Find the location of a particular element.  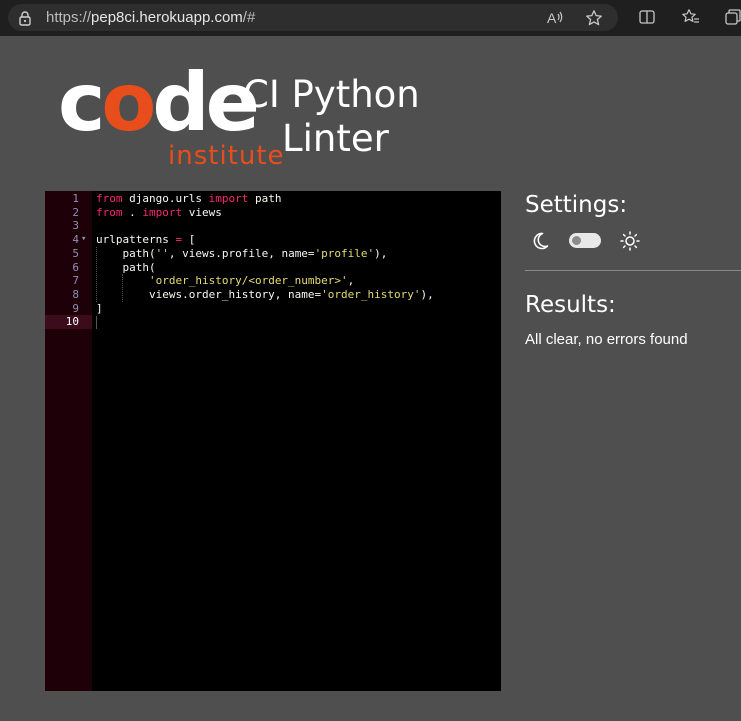

url-text: https://pep8ci.herokuapp.com/# is located at coordinates (150, 17).